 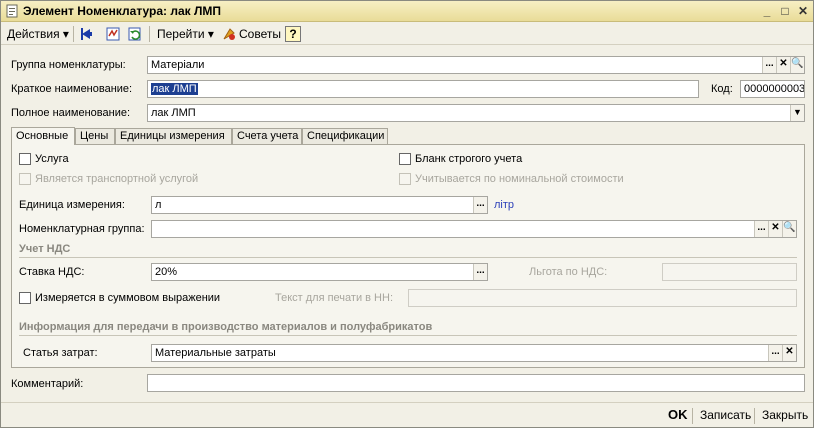 I want to click on short-name-field: лак ЛМП, so click(x=423, y=89).